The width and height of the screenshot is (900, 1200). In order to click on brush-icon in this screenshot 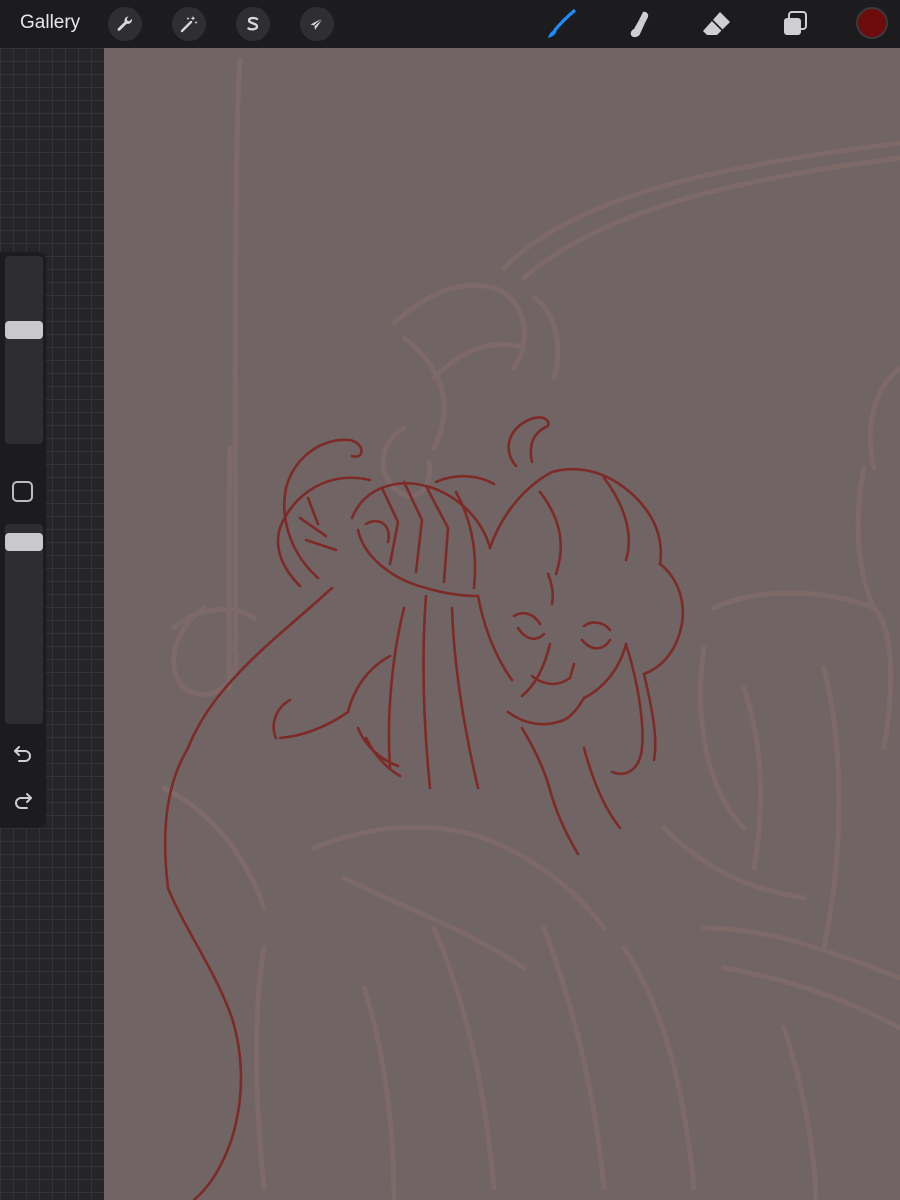, I will do `click(562, 23)`.